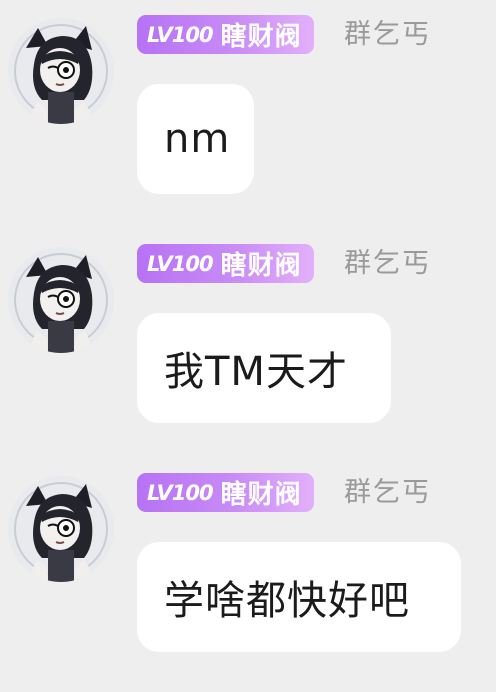 The image size is (496, 692). I want to click on message-bubble: 学啥都快好吧, so click(299, 597).